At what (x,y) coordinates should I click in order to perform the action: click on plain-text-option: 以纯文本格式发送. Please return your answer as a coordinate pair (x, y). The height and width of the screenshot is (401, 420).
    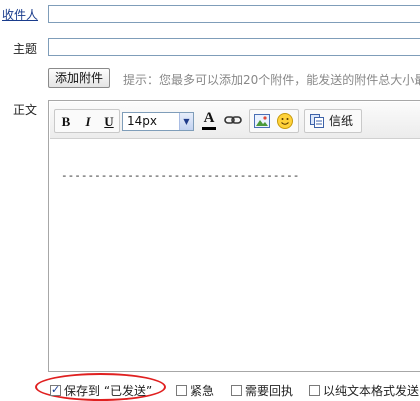
    Looking at the image, I should click on (364, 390).